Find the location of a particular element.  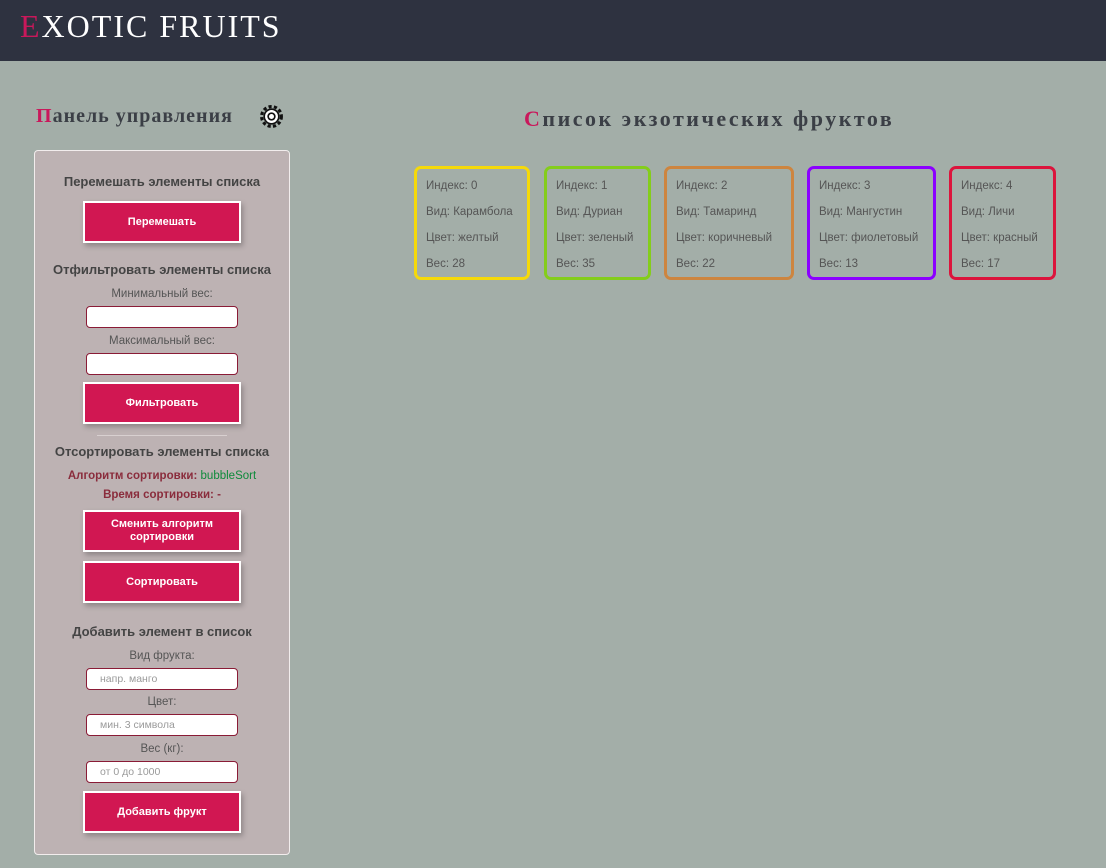

logo-text: XOTIC FRUITS is located at coordinates (161, 26).